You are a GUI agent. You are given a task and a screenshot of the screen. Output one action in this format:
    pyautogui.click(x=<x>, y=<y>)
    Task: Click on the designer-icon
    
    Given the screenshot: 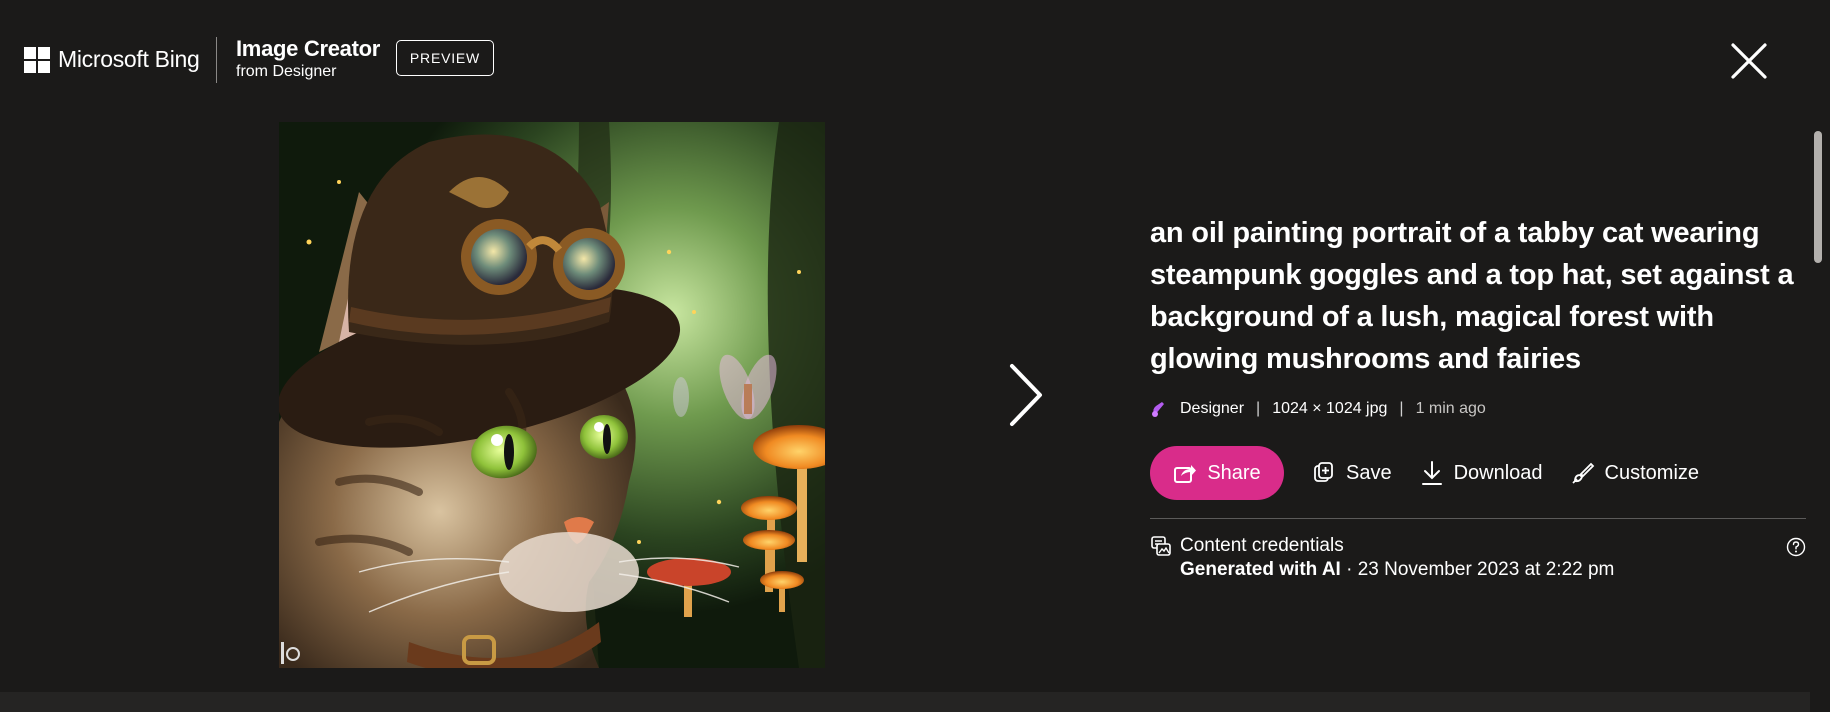 What is the action you would take?
    pyautogui.click(x=1158, y=409)
    